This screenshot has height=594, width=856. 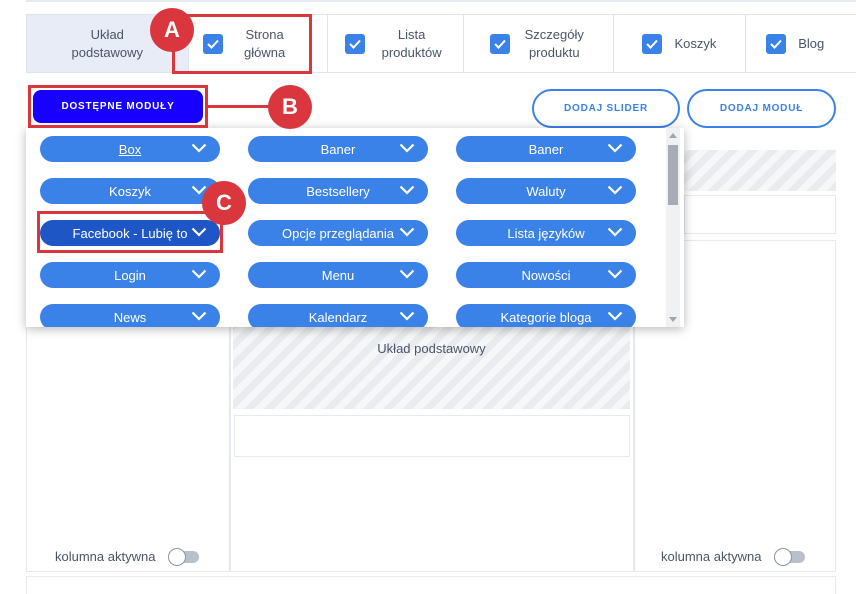 I want to click on annotation-highlight-b, so click(x=118, y=106).